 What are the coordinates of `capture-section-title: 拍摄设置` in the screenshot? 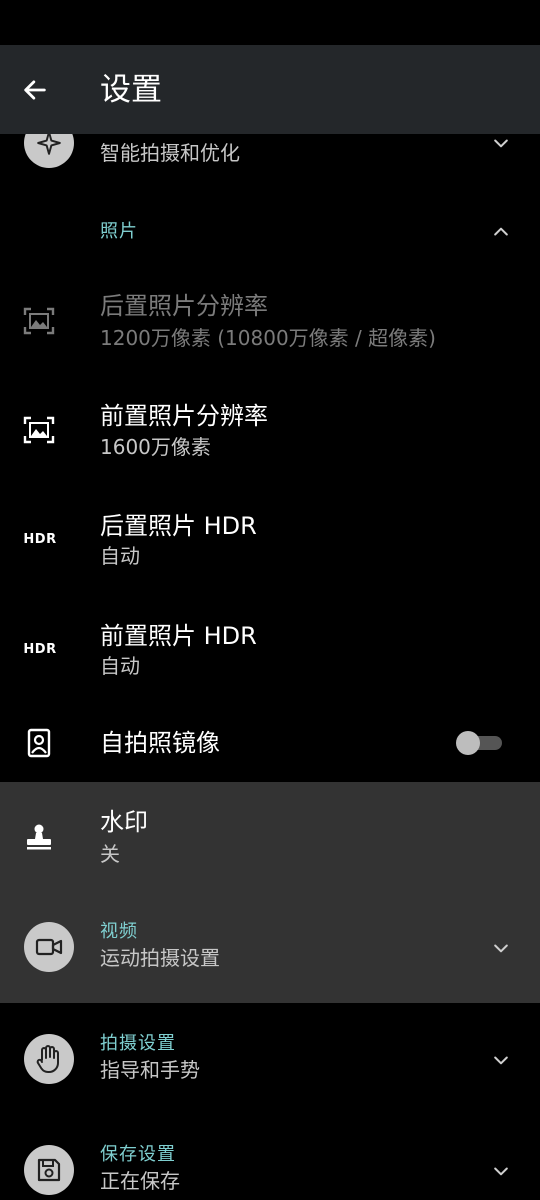 It's located at (138, 1043).